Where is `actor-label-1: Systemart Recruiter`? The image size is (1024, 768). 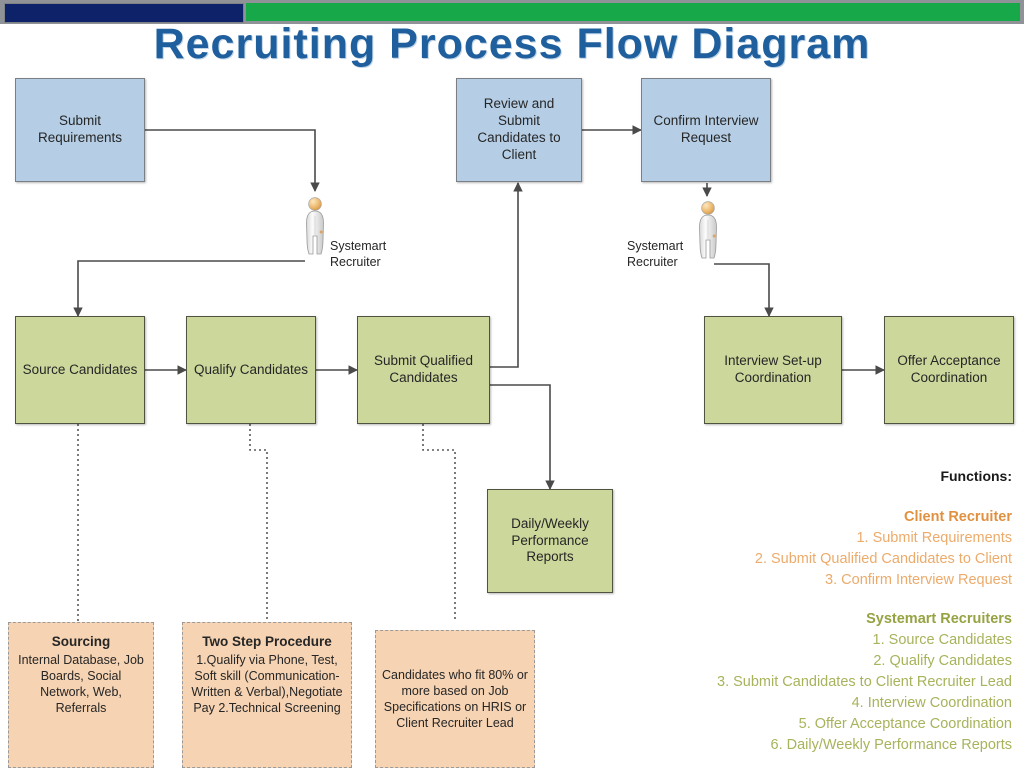 actor-label-1: Systemart Recruiter is located at coordinates (358, 254).